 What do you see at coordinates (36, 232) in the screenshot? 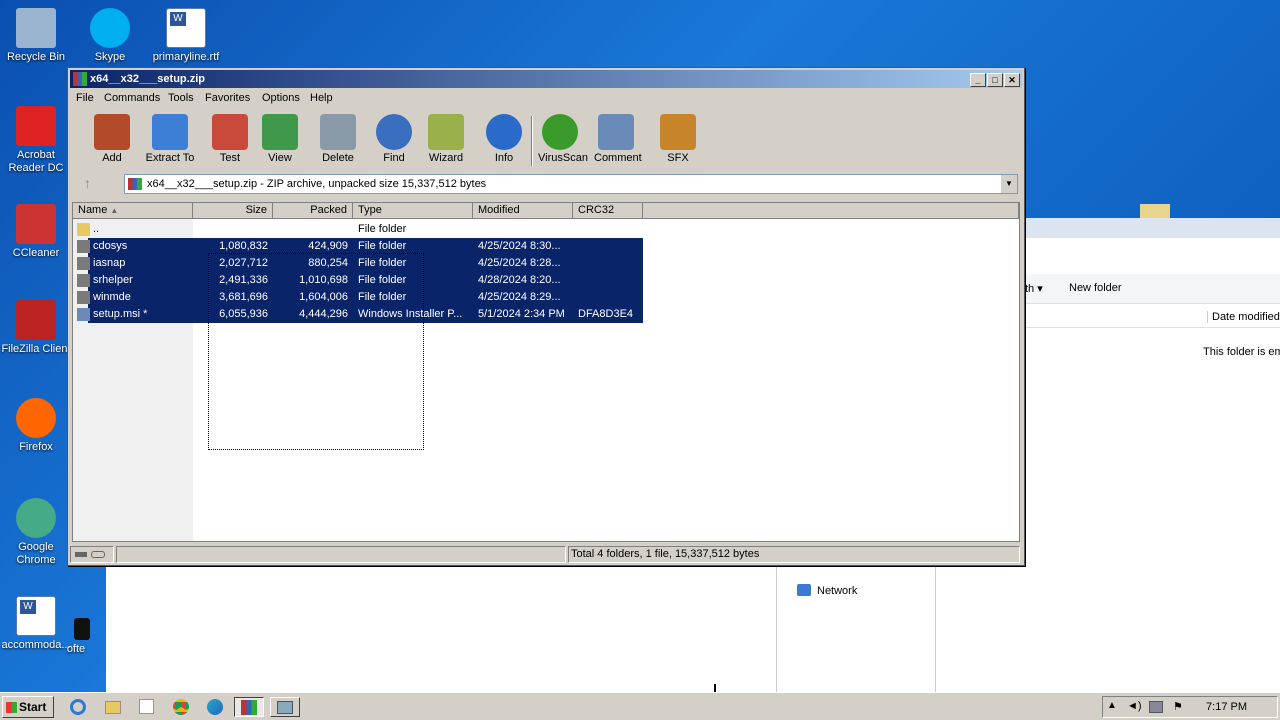
I see `desktop-icon-ccleaner: CCleaner` at bounding box center [36, 232].